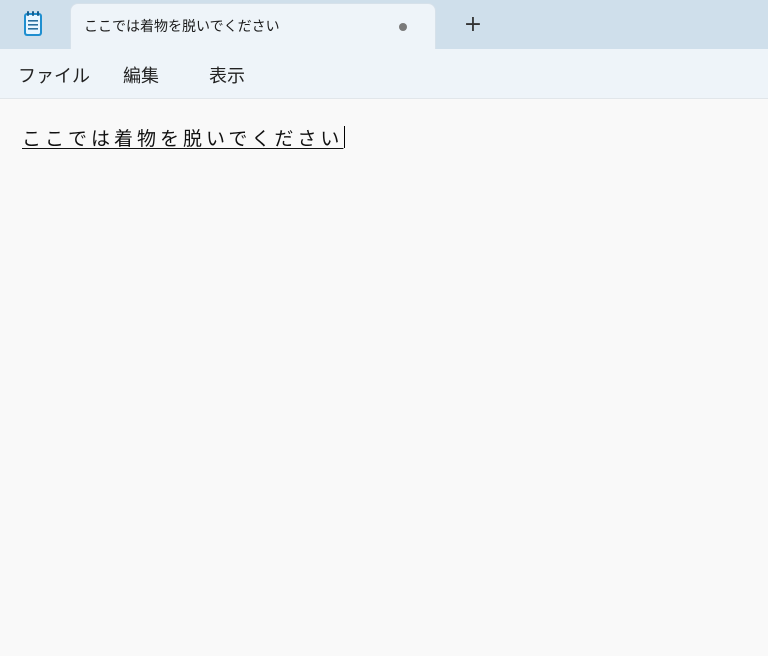 This screenshot has width=768, height=656. Describe the element at coordinates (227, 75) in the screenshot. I see `menu-view: 表示` at that location.